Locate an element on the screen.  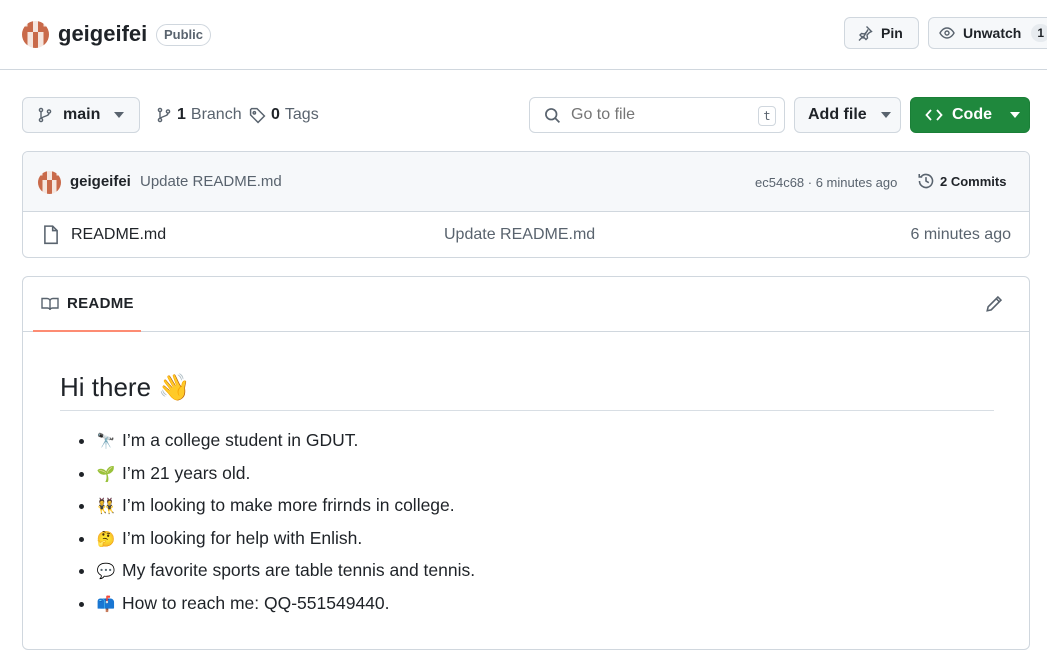
list-item-text: I’m a college student in GDUT. is located at coordinates (240, 440).